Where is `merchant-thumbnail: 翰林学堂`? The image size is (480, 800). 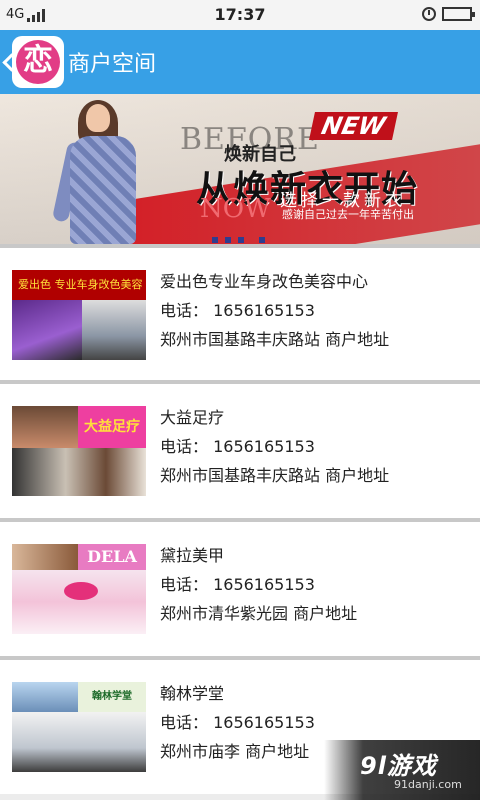 merchant-thumbnail: 翰林学堂 is located at coordinates (79, 727).